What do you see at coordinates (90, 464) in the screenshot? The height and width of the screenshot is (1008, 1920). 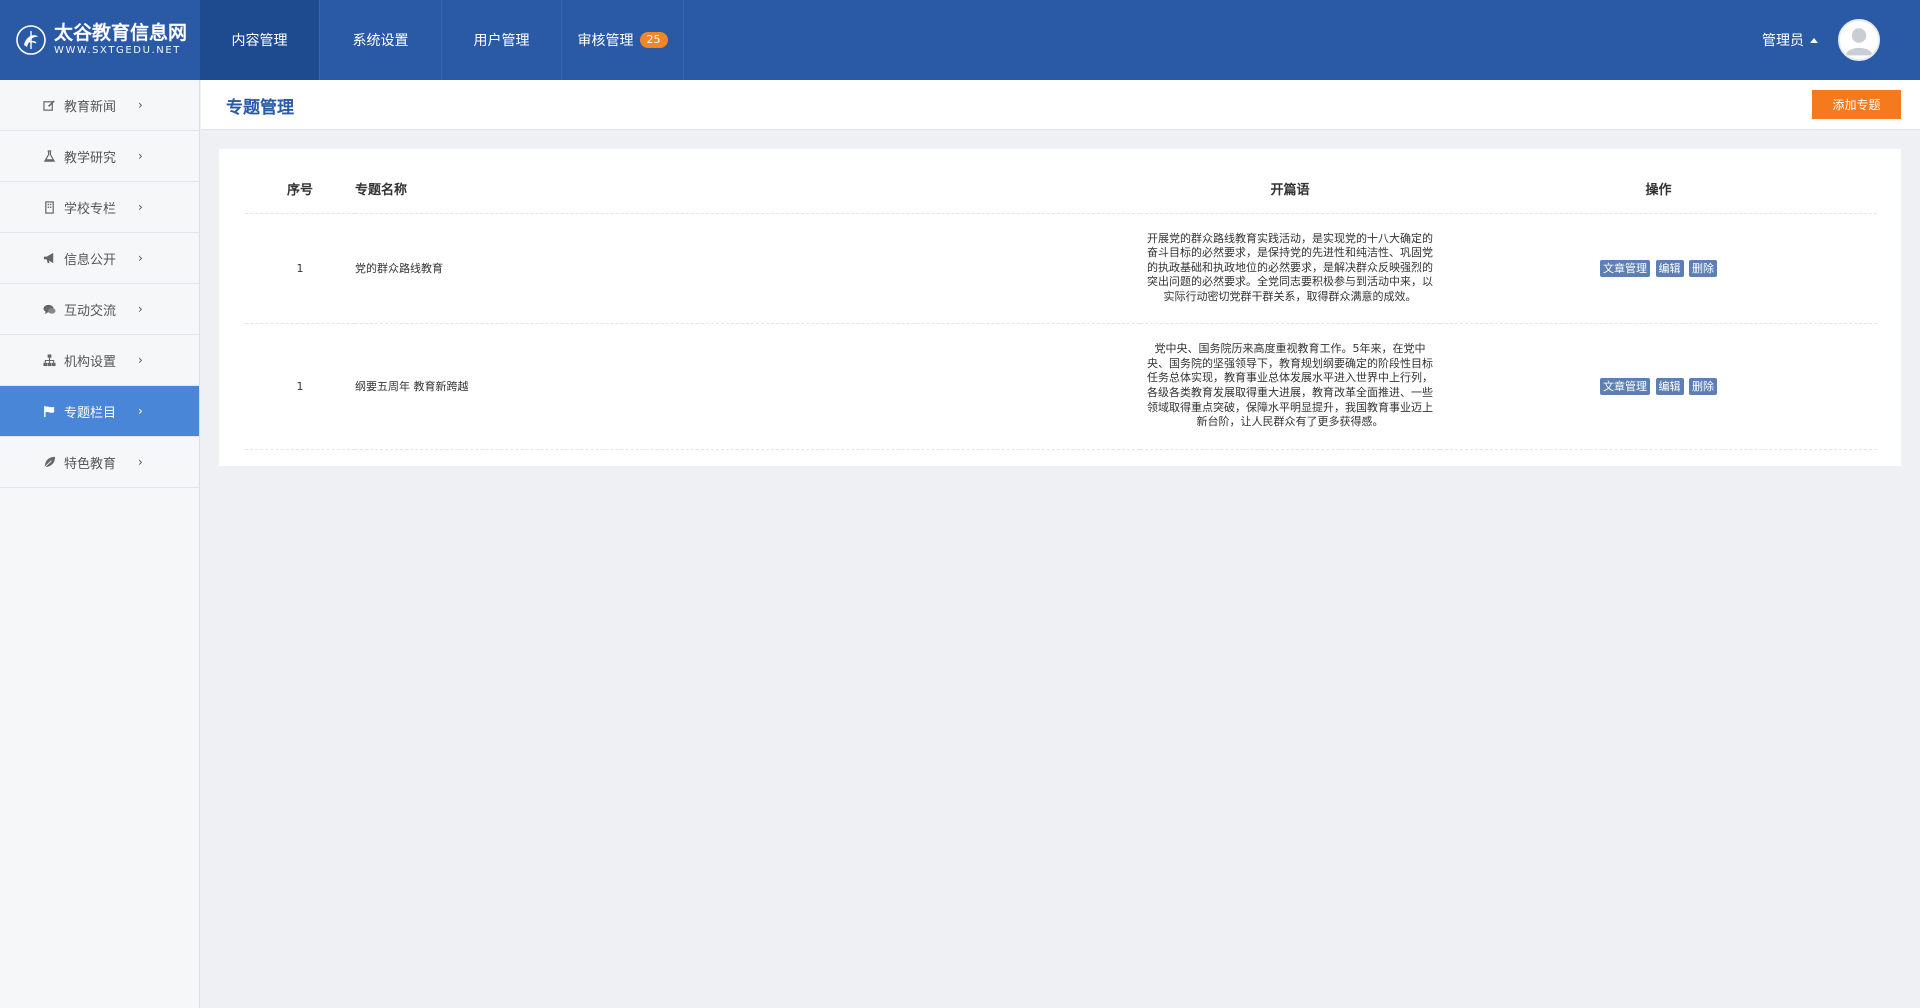 I see `sidebar-item-label: 特色教育` at bounding box center [90, 464].